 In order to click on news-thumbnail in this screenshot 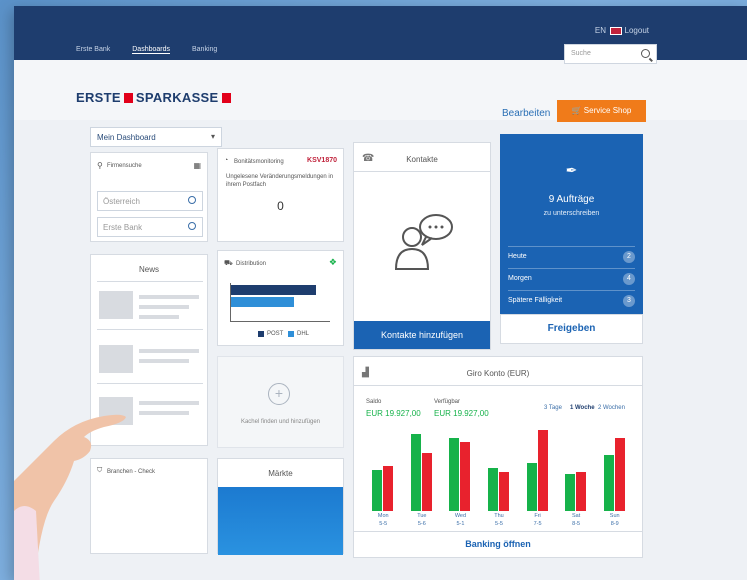, I will do `click(116, 305)`.